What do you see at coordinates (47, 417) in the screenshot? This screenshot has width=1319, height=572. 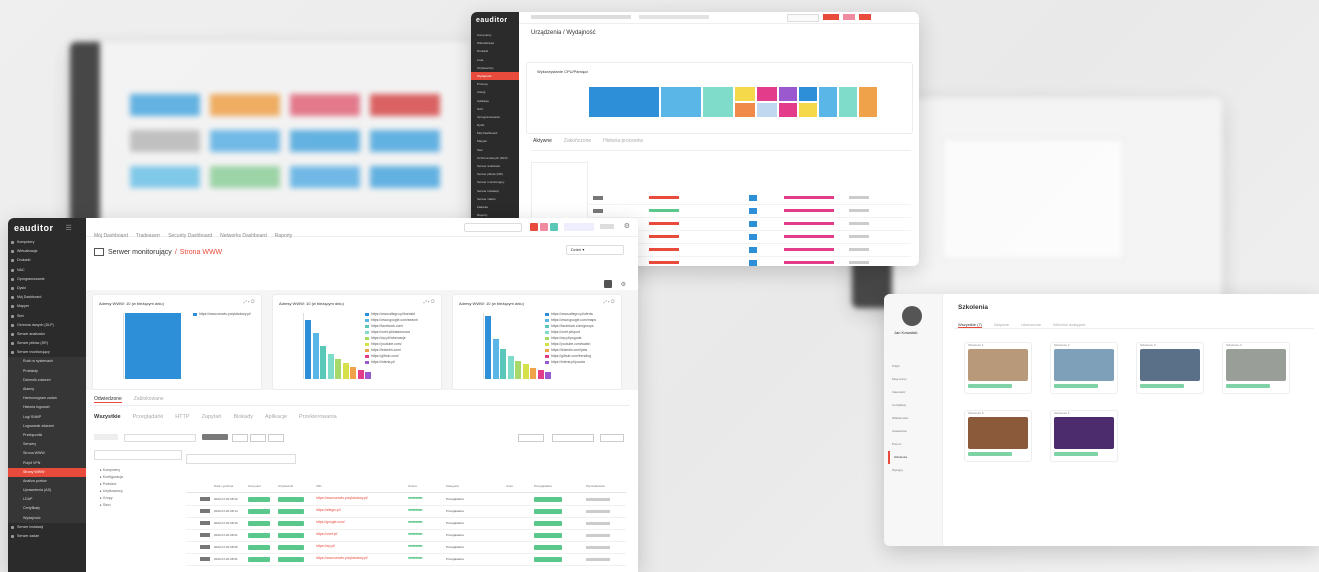 I see `sidebar-subitem: Logi SNMP` at bounding box center [47, 417].